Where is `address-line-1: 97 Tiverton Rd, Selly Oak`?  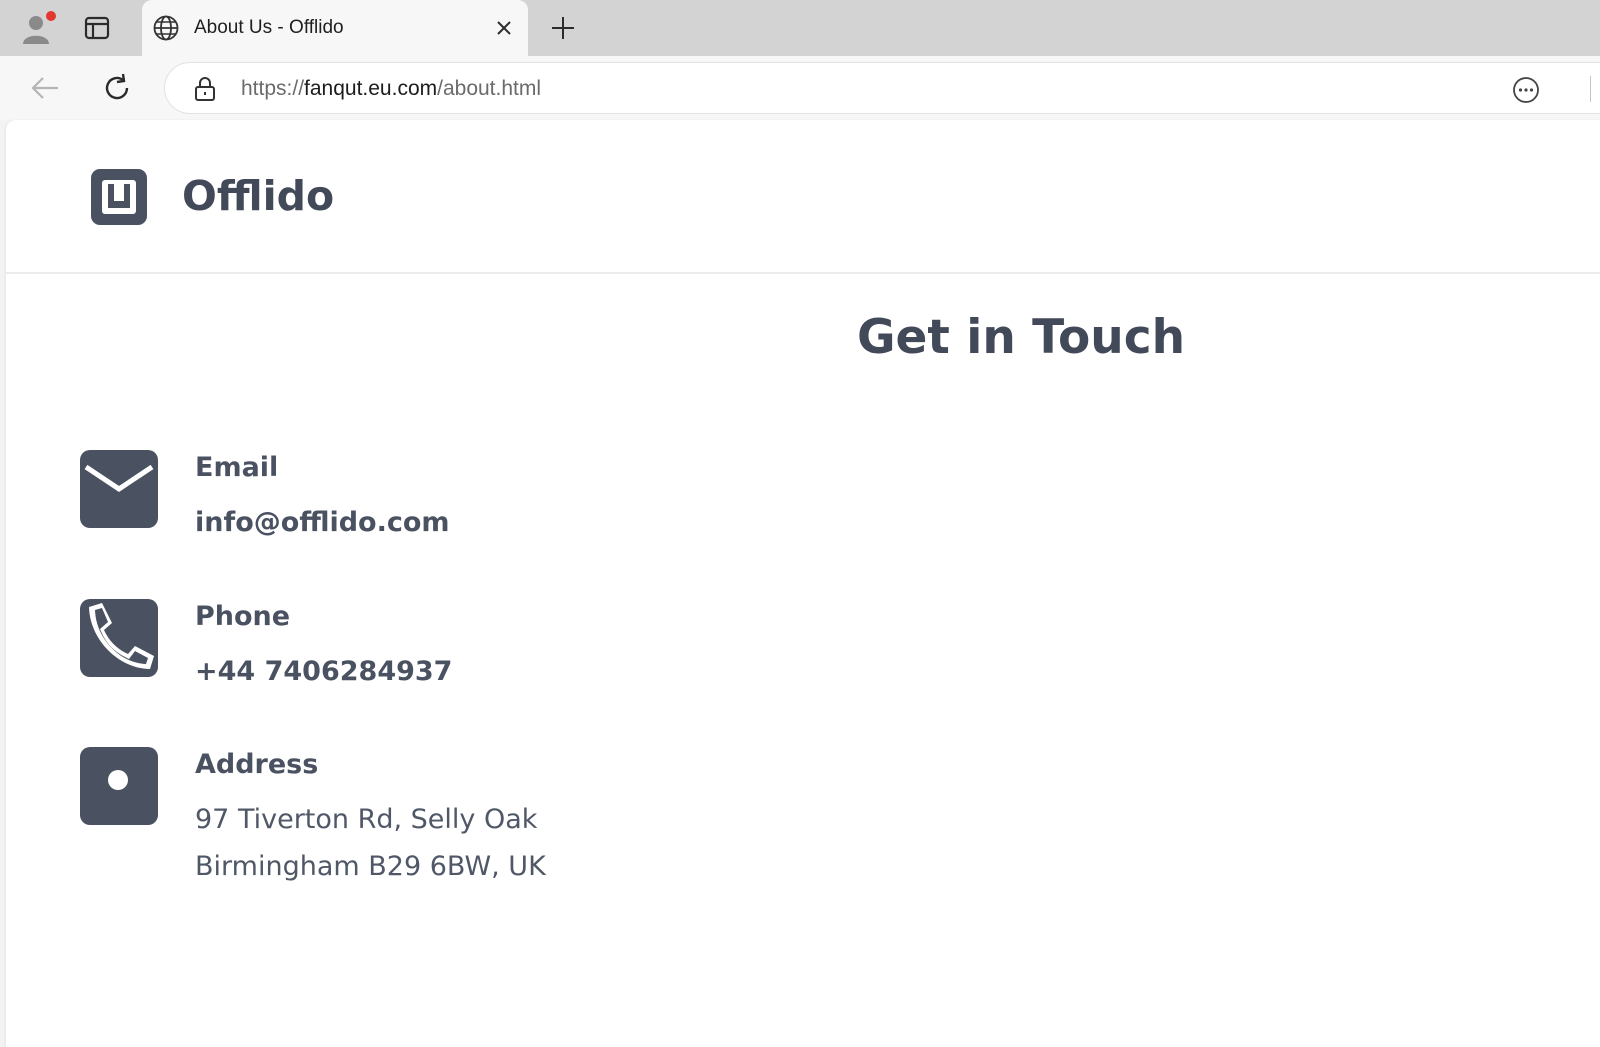 address-line-1: 97 Tiverton Rd, Selly Oak is located at coordinates (366, 819).